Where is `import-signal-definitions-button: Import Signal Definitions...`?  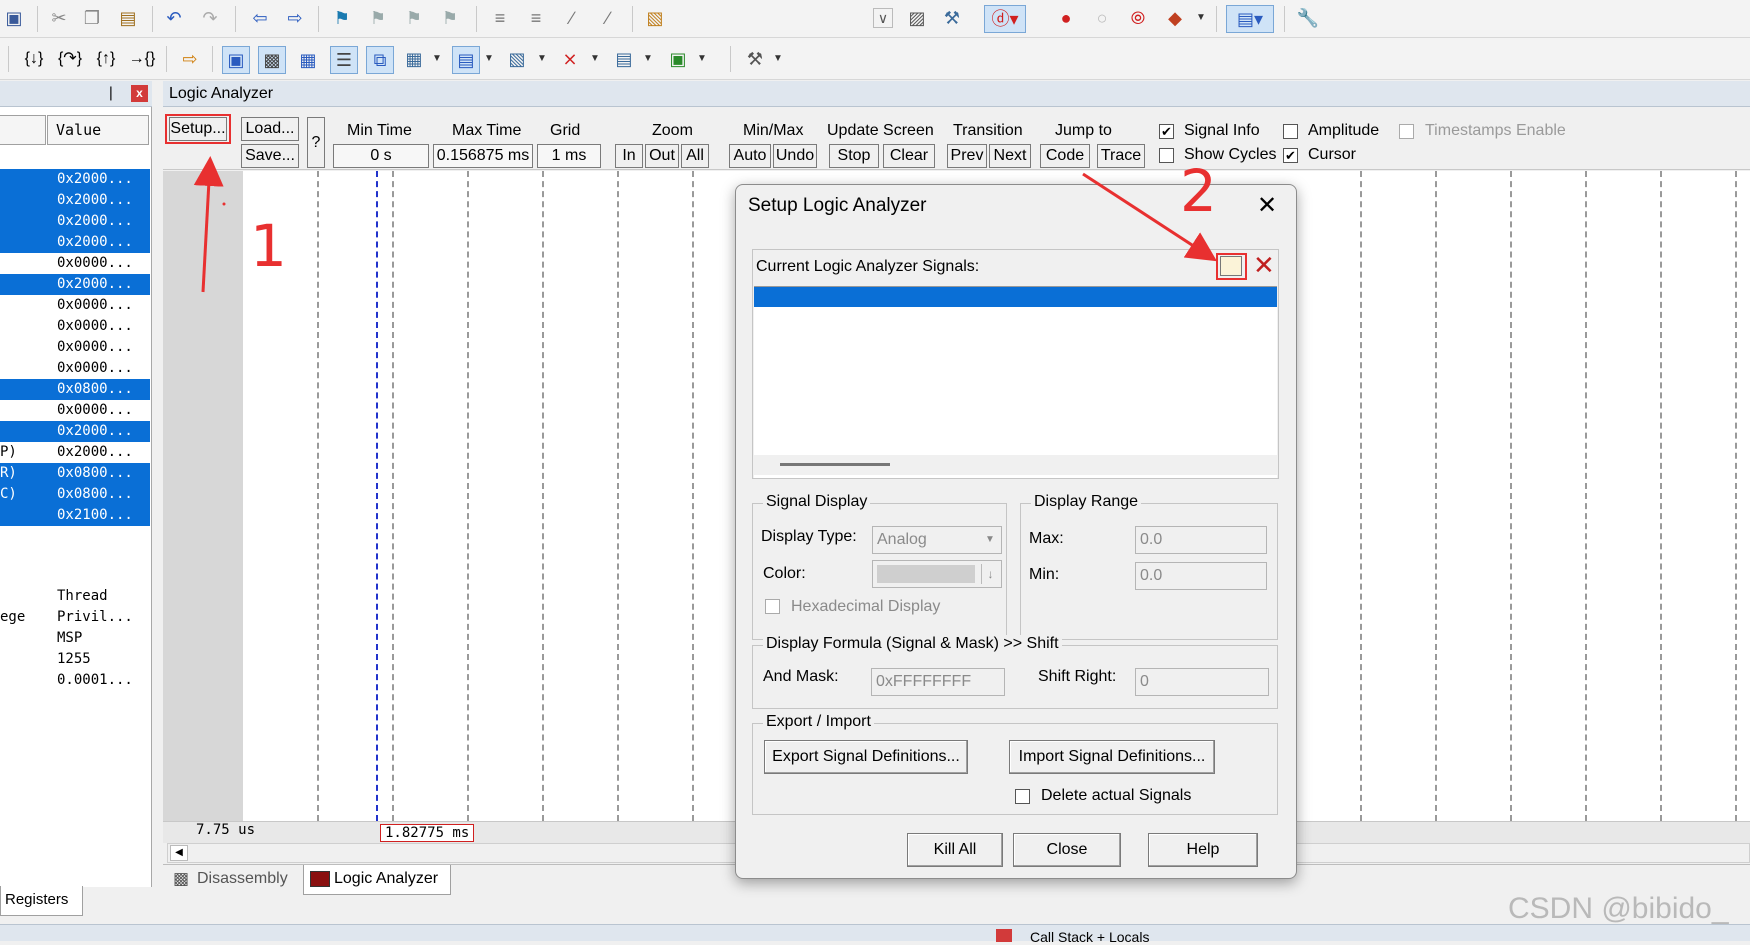 import-signal-definitions-button: Import Signal Definitions... is located at coordinates (1112, 757).